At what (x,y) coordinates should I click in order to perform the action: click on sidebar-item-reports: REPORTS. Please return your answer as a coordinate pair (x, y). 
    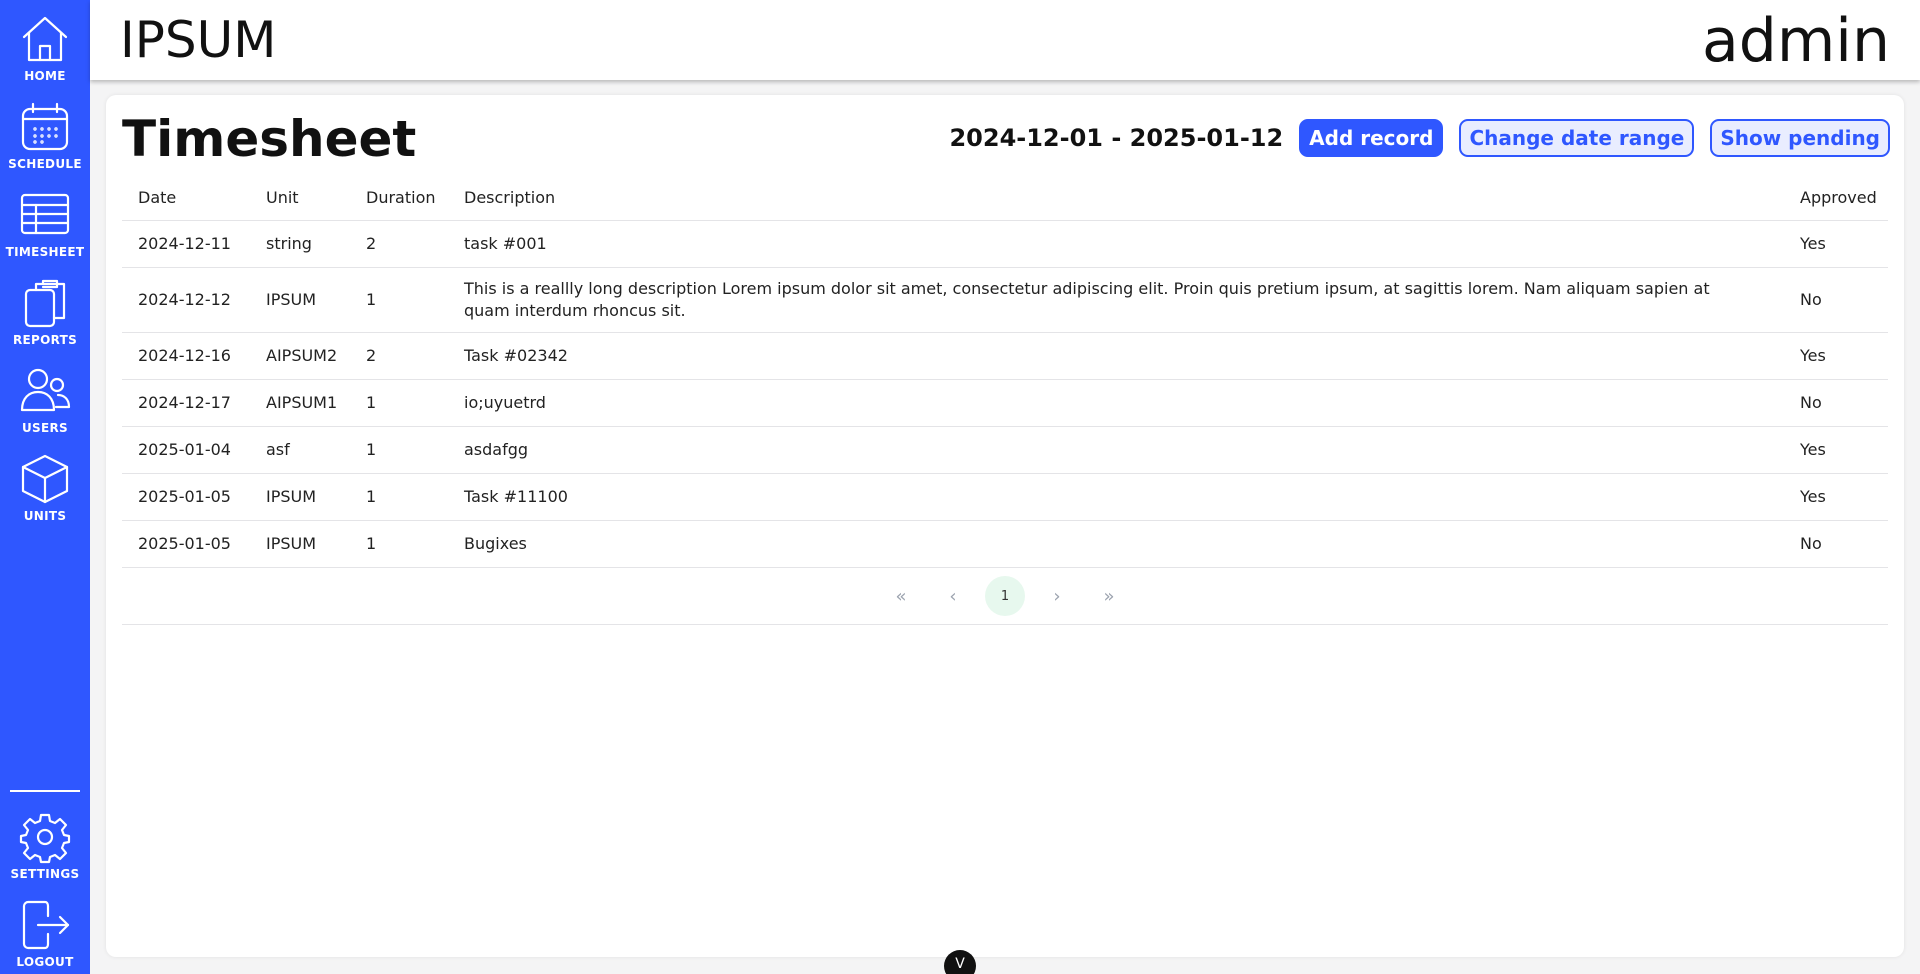
    Looking at the image, I should click on (45, 308).